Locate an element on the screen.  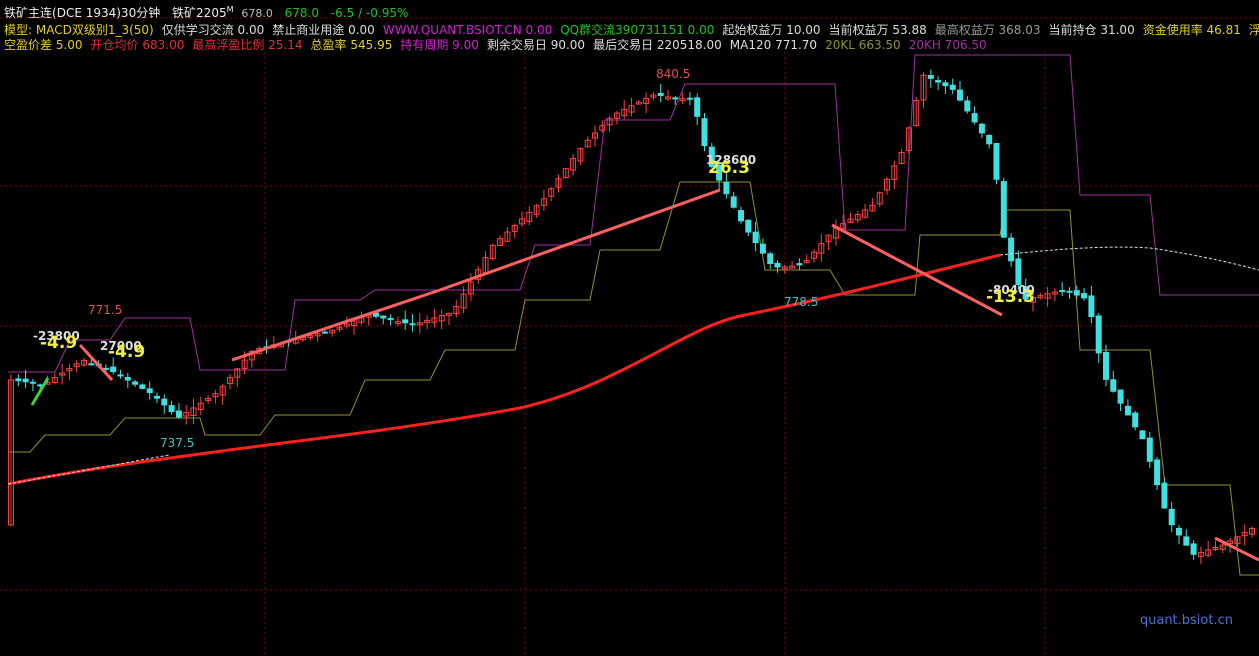
low-label: 737.5 is located at coordinates (177, 443).